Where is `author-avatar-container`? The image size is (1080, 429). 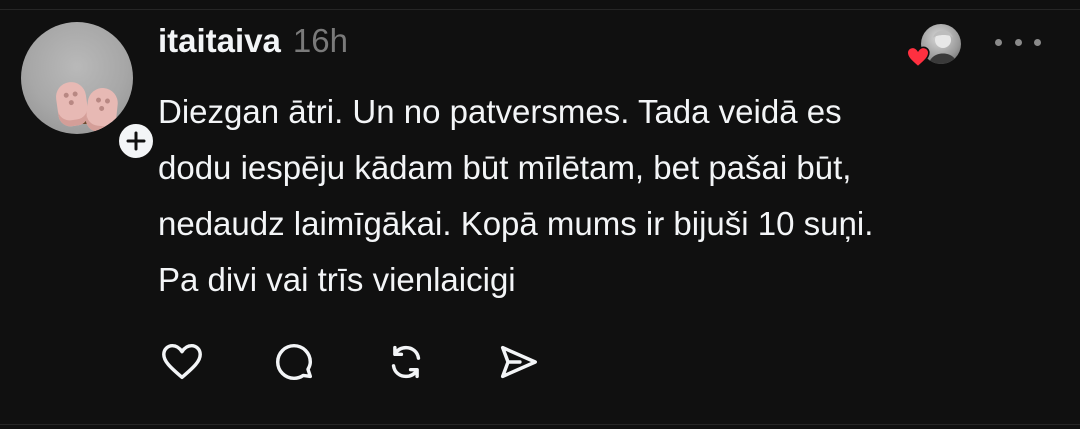 author-avatar-container is located at coordinates (88, 91).